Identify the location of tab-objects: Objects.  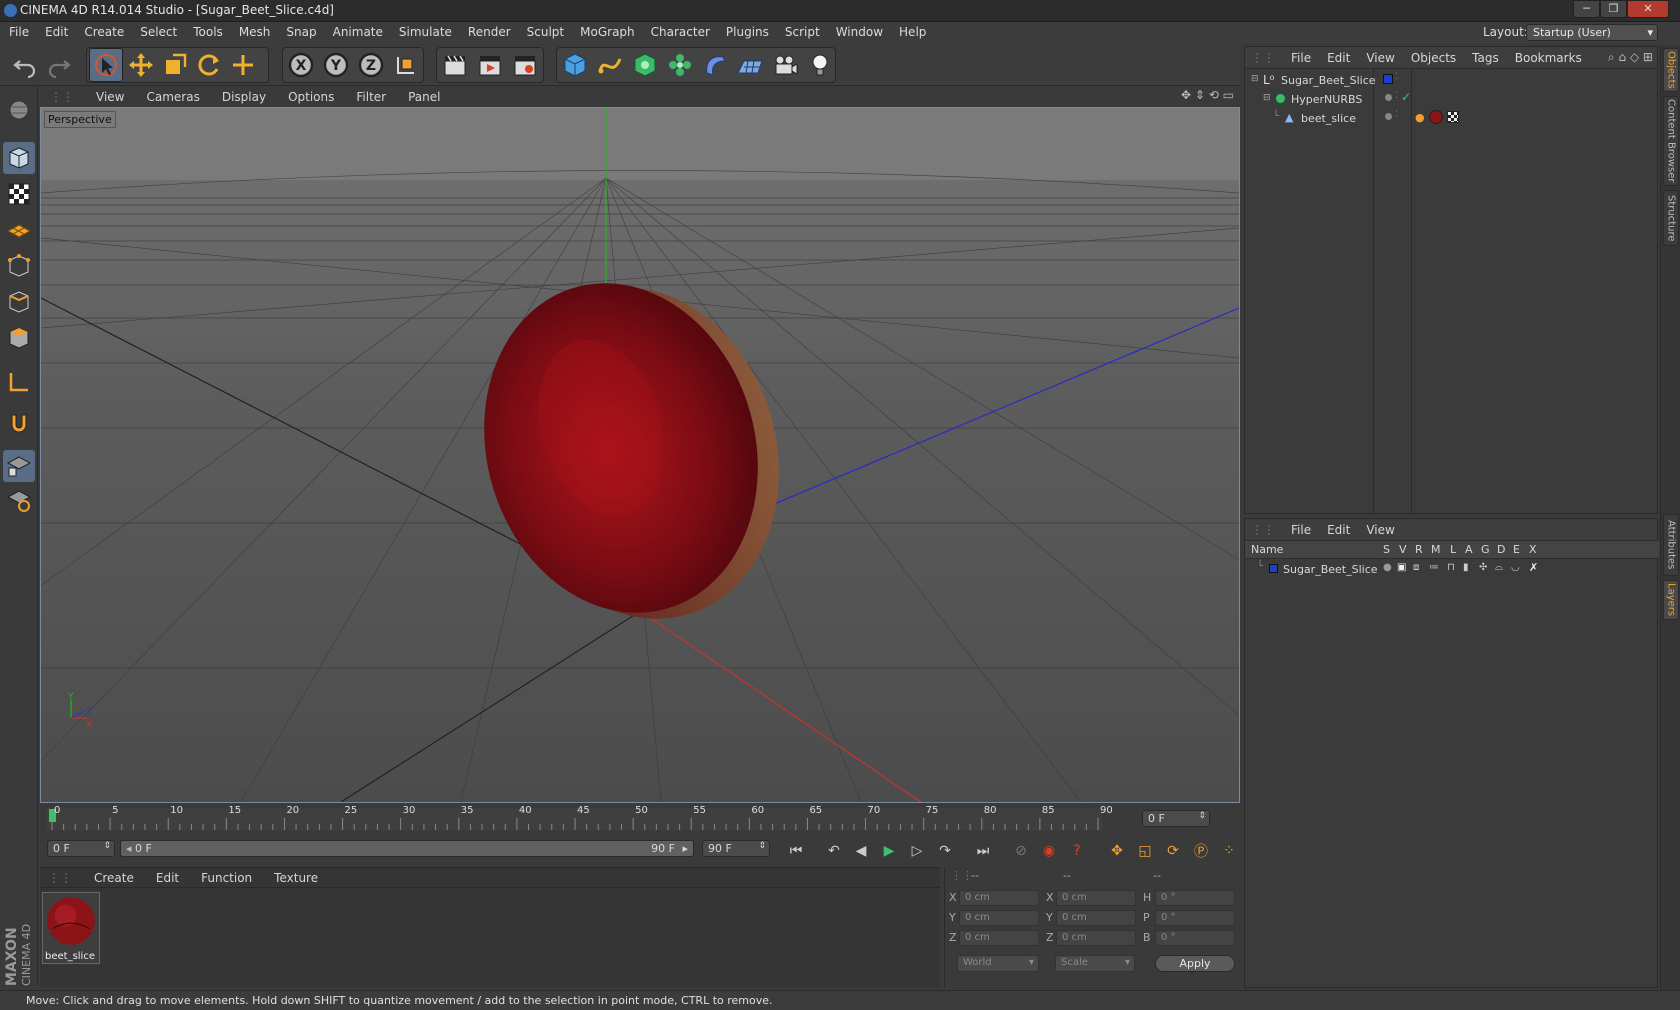
(1671, 70).